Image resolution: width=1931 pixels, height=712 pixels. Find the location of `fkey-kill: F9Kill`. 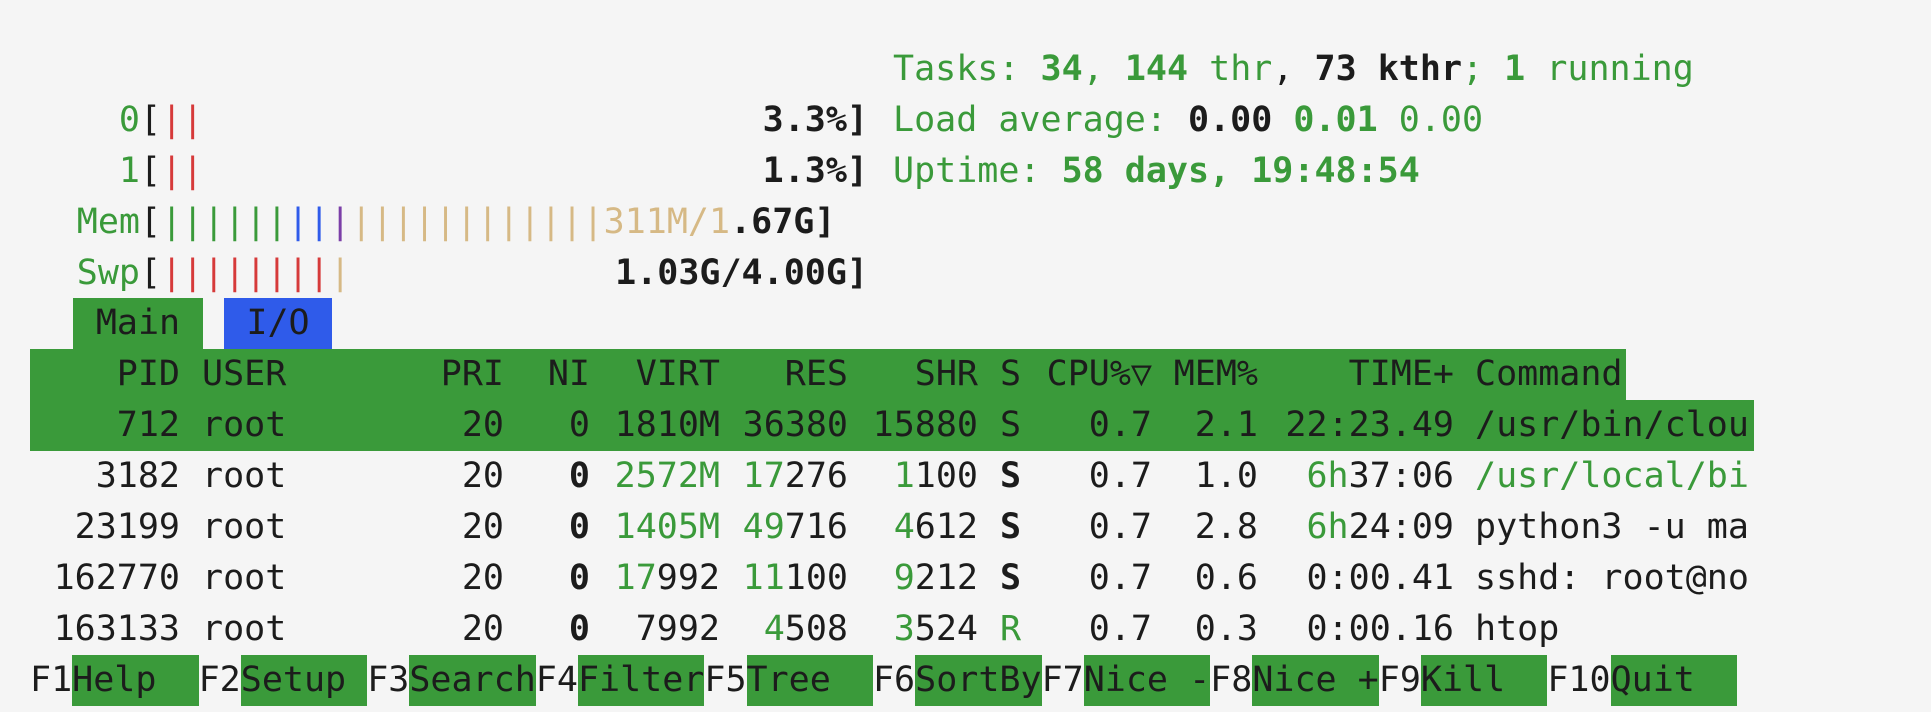

fkey-kill: F9Kill is located at coordinates (1463, 680).